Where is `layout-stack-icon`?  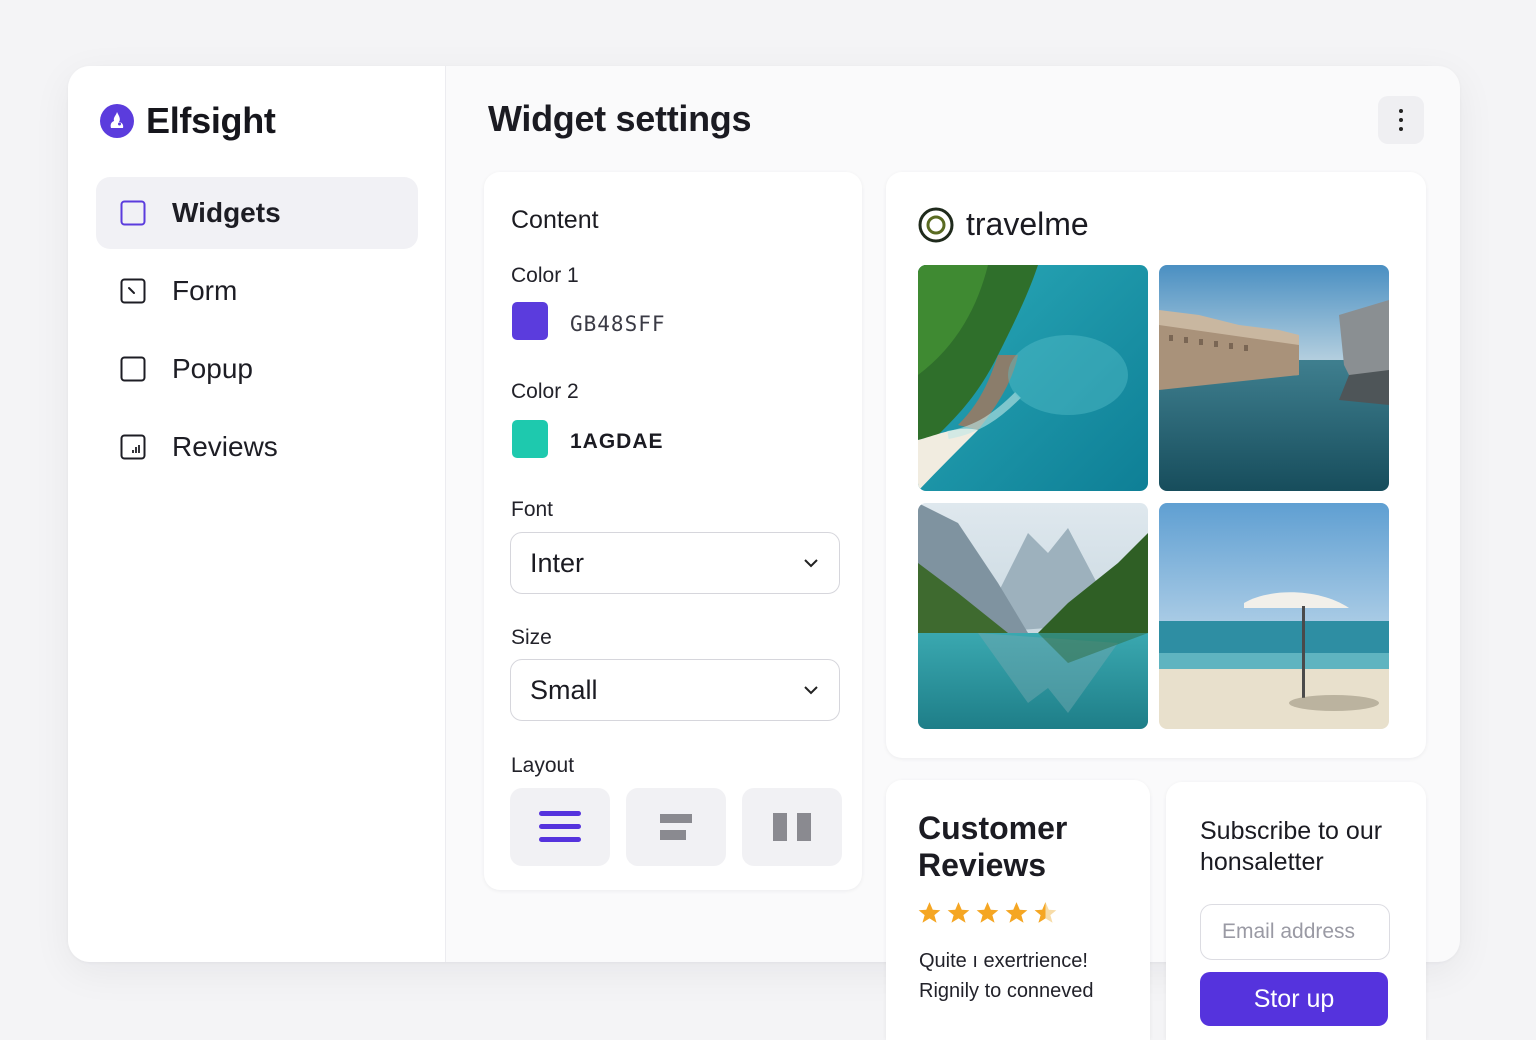 layout-stack-icon is located at coordinates (676, 827).